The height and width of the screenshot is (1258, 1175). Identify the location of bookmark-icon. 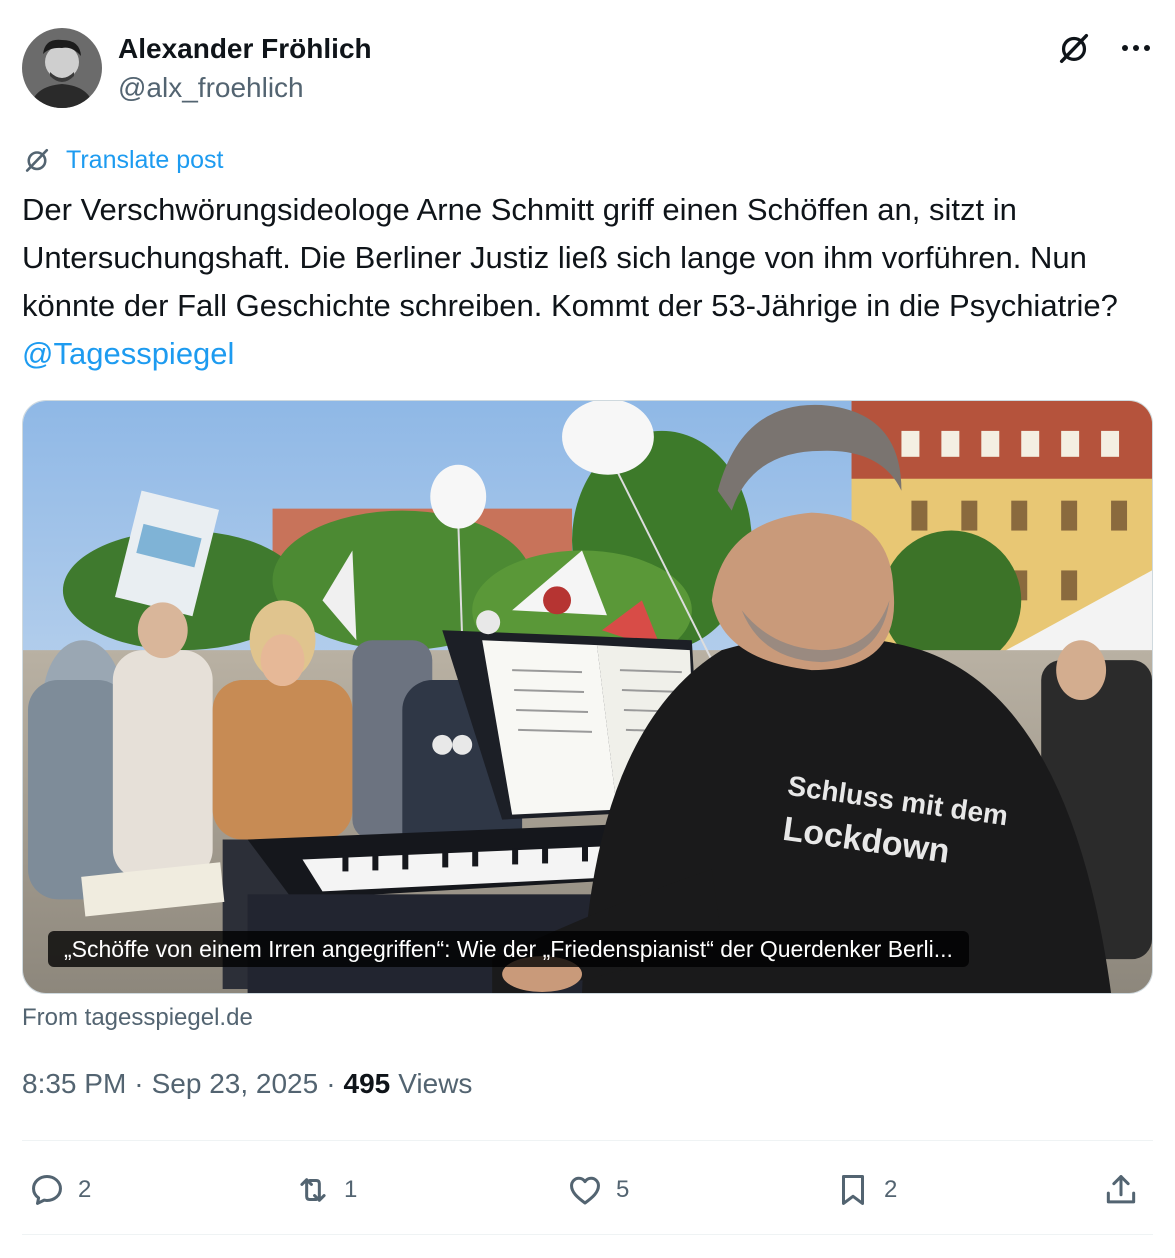
(853, 1190).